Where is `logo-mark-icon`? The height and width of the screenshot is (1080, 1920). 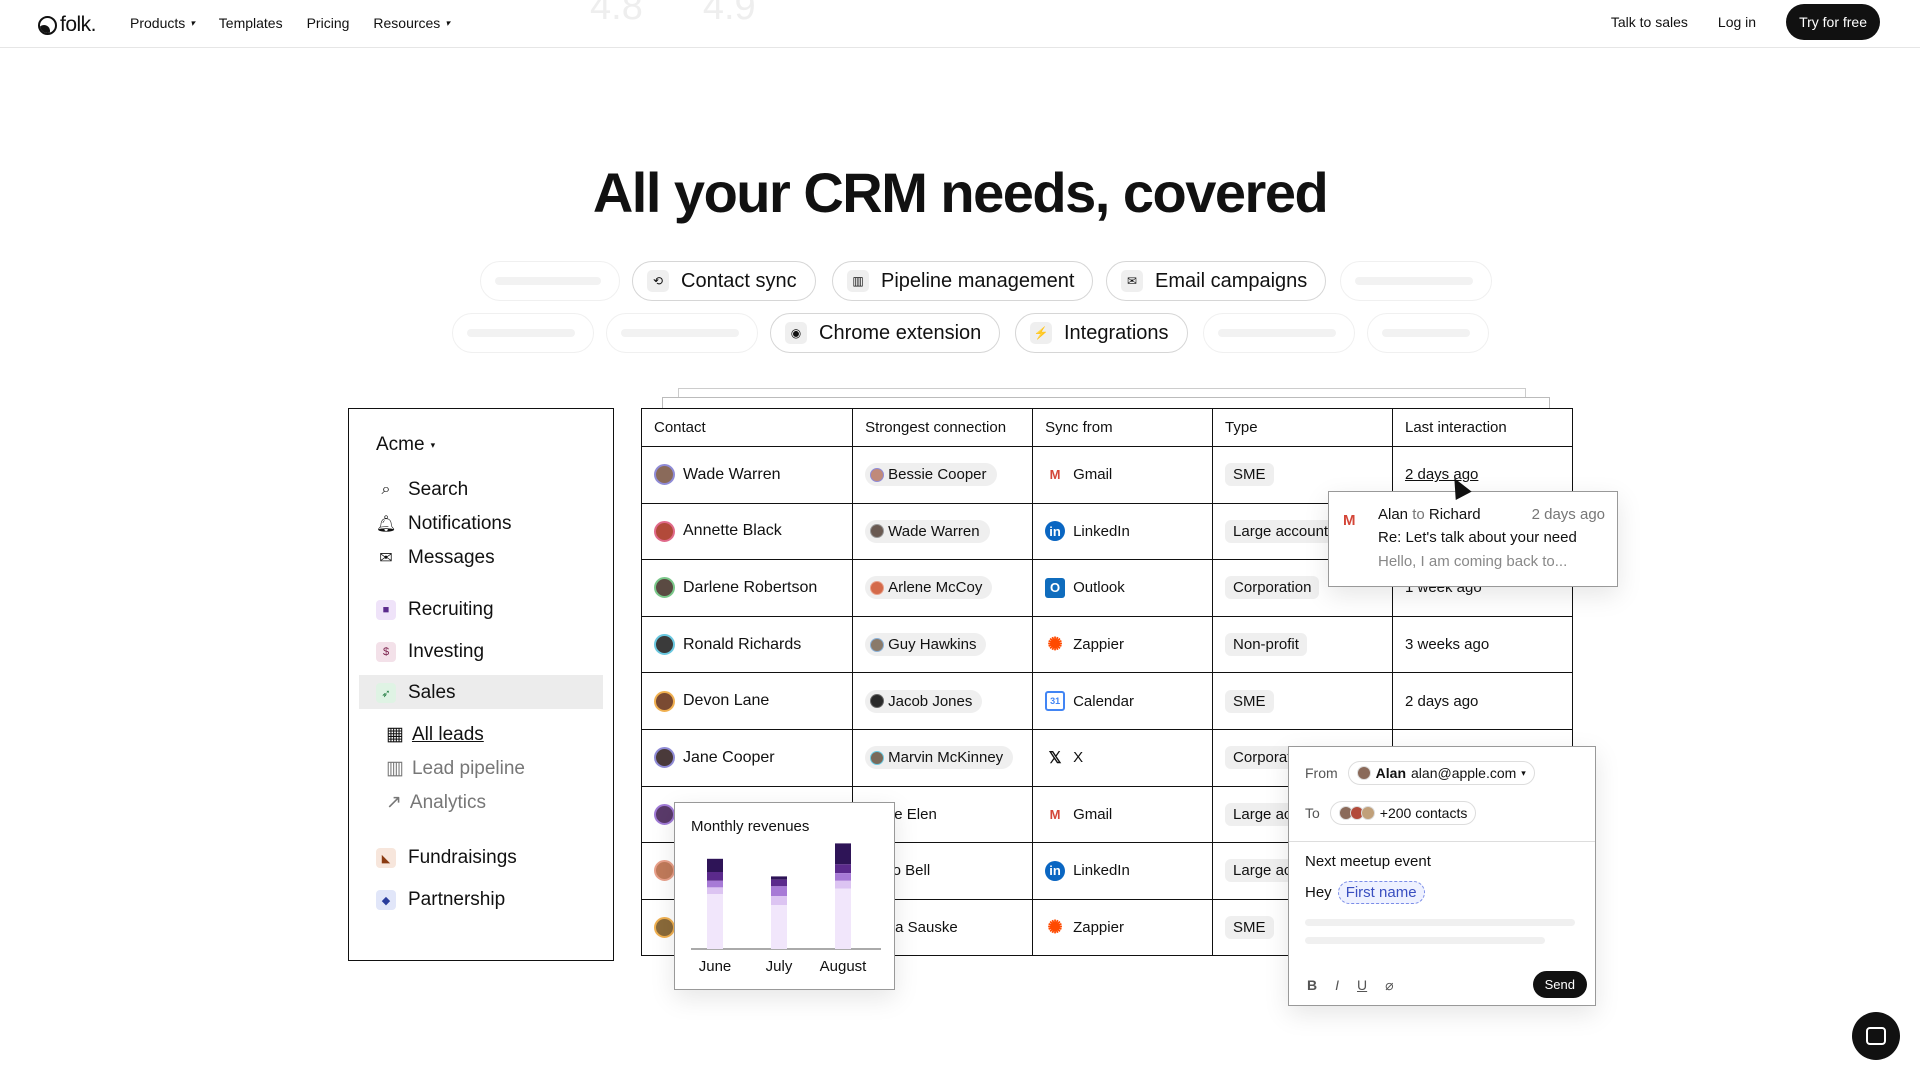
logo-mark-icon is located at coordinates (47, 25).